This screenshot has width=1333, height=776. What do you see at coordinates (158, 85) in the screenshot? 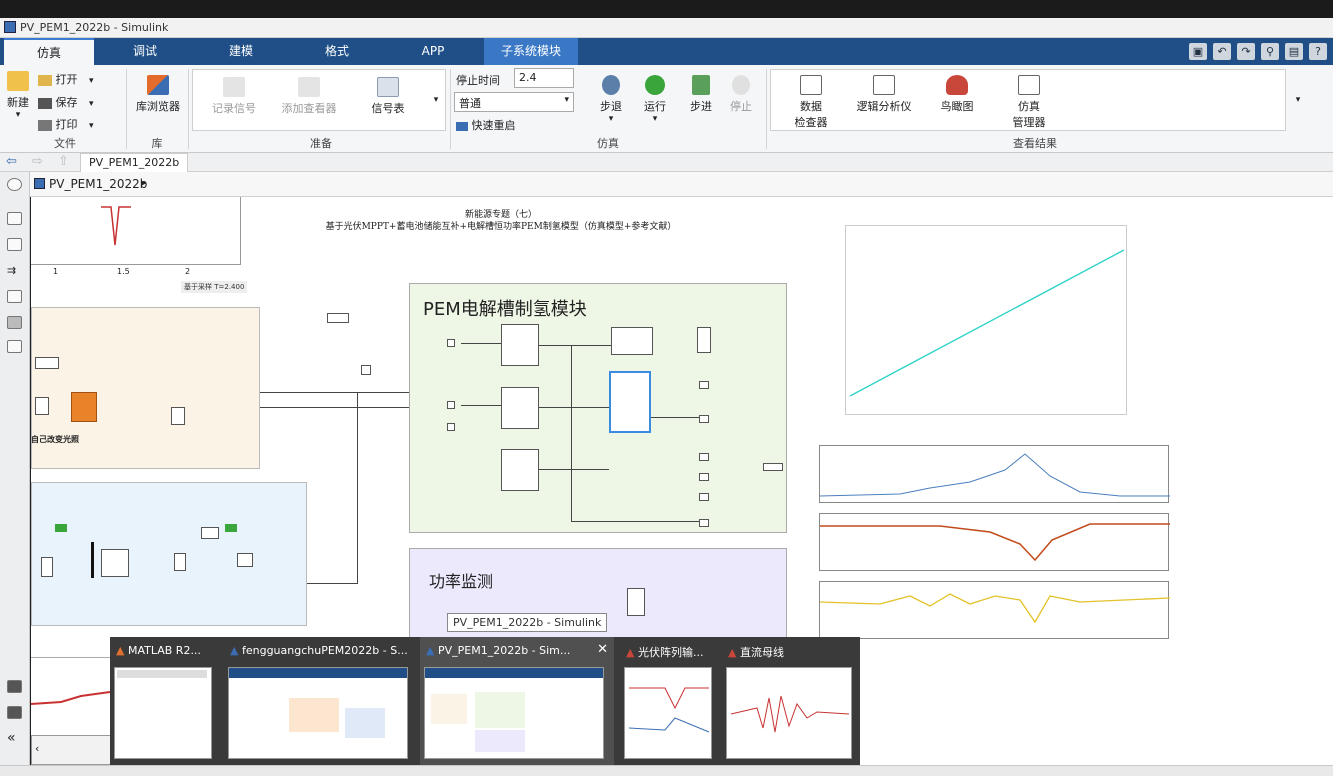
I see `library-icon` at bounding box center [158, 85].